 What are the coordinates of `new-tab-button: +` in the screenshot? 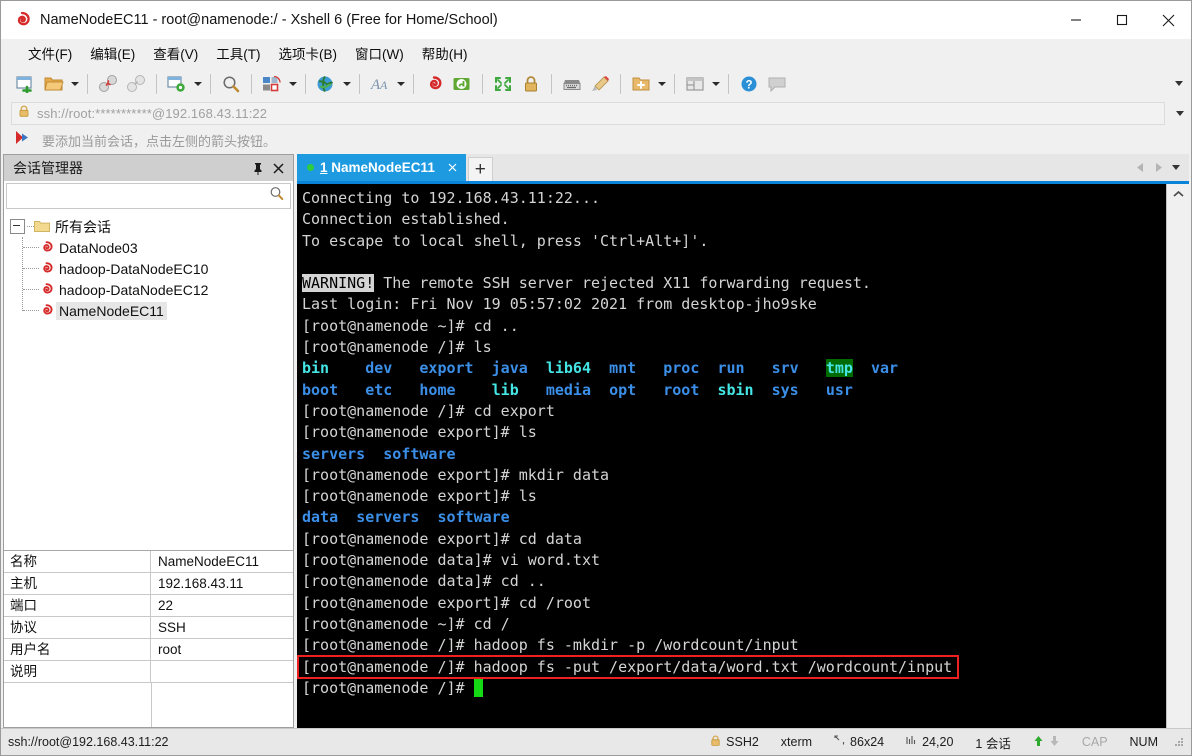 It's located at (480, 169).